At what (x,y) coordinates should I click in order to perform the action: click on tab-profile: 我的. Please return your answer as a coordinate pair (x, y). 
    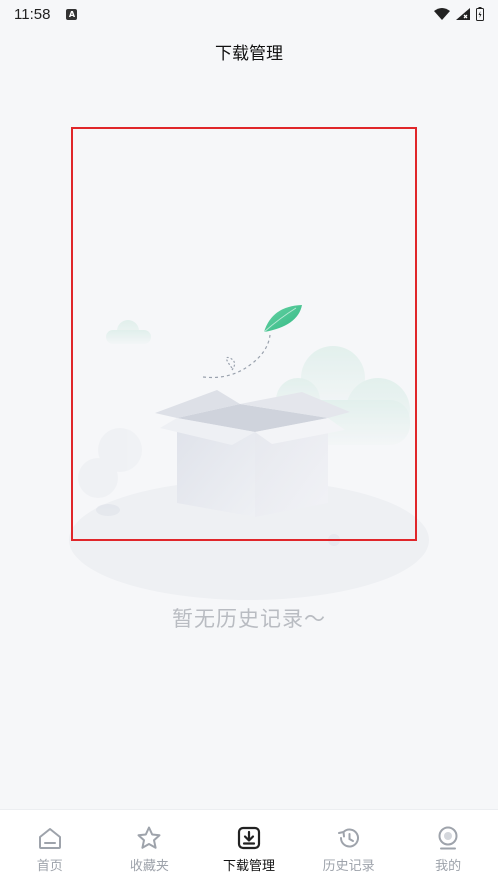
    Looking at the image, I should click on (448, 847).